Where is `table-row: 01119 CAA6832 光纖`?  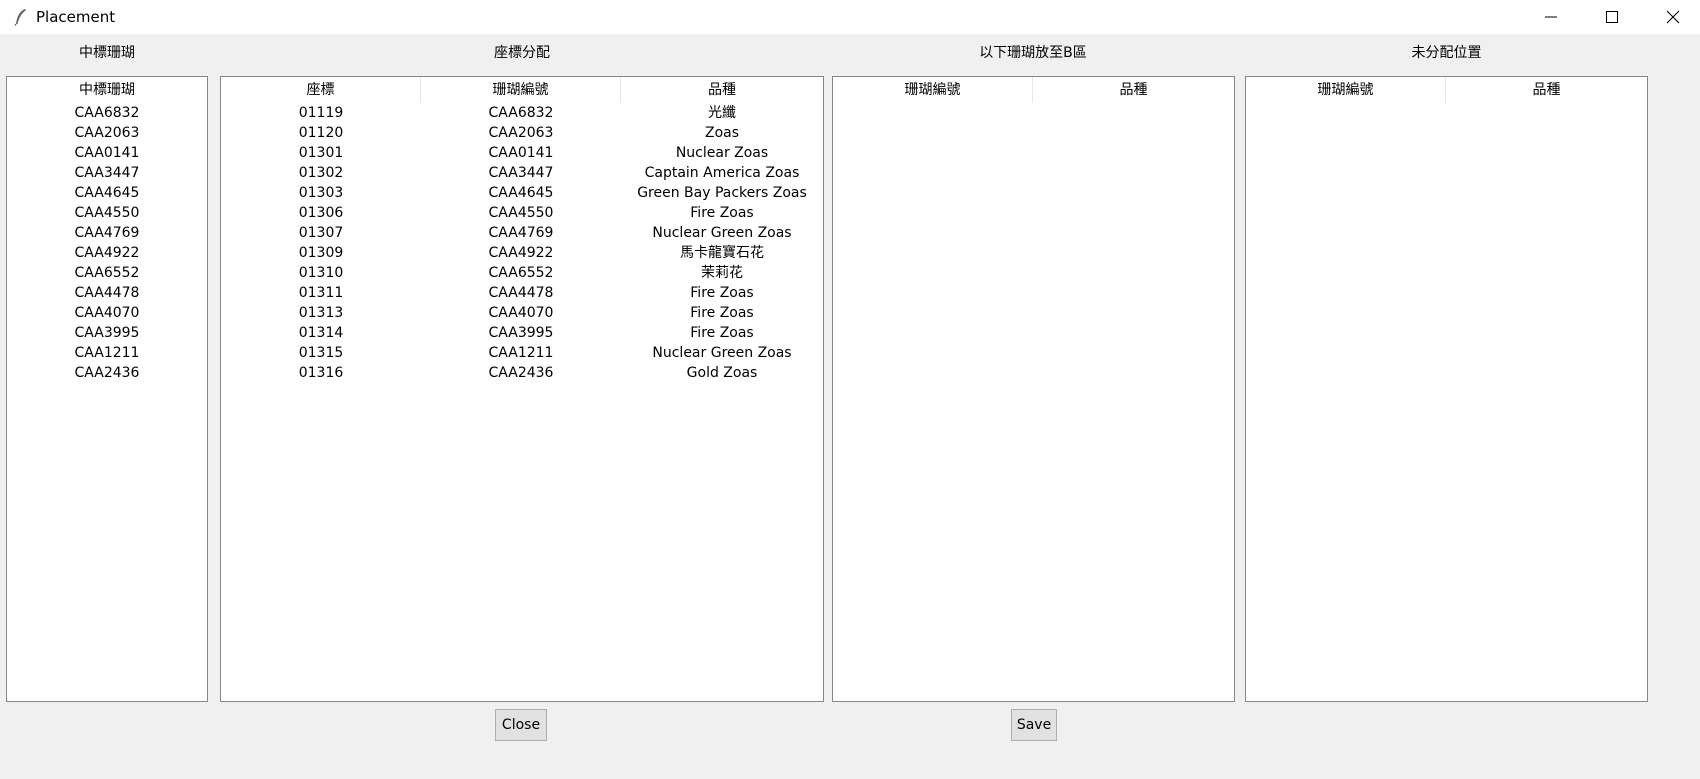 table-row: 01119 CAA6832 光纖 is located at coordinates (522, 113).